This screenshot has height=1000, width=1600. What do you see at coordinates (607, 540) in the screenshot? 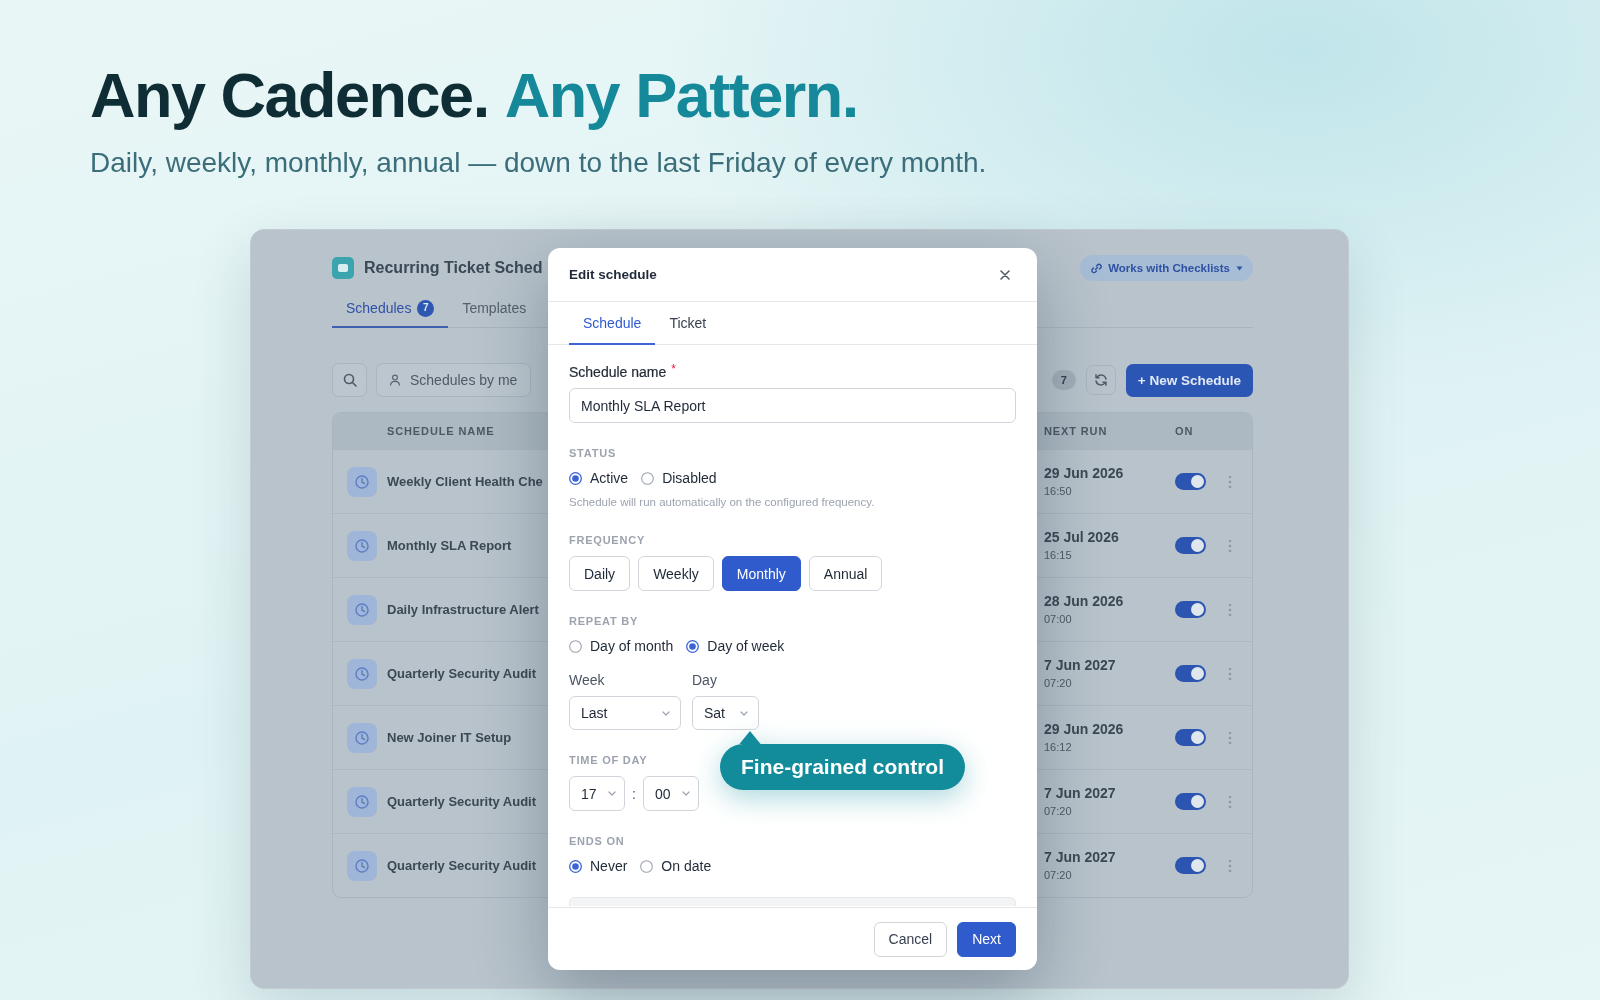
I see `section-heading: FREQUENCY` at bounding box center [607, 540].